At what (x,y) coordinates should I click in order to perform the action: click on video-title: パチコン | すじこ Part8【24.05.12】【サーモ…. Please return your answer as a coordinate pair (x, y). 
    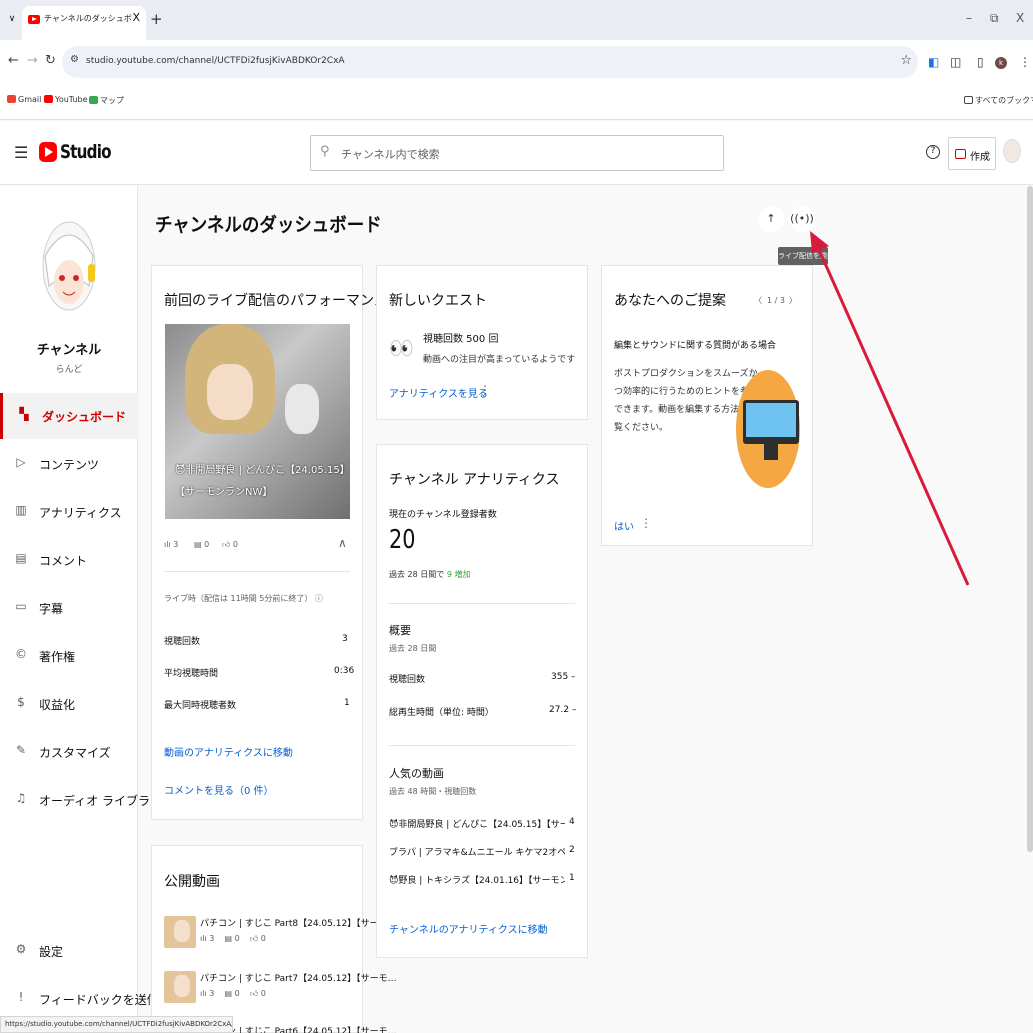
    Looking at the image, I should click on (298, 922).